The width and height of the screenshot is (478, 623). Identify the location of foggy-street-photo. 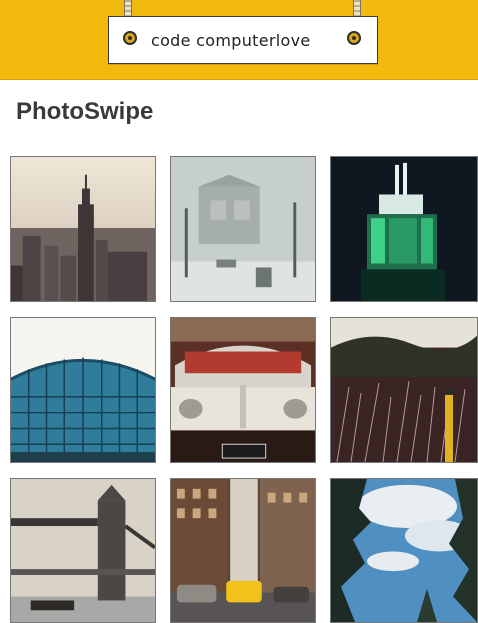
(243, 229).